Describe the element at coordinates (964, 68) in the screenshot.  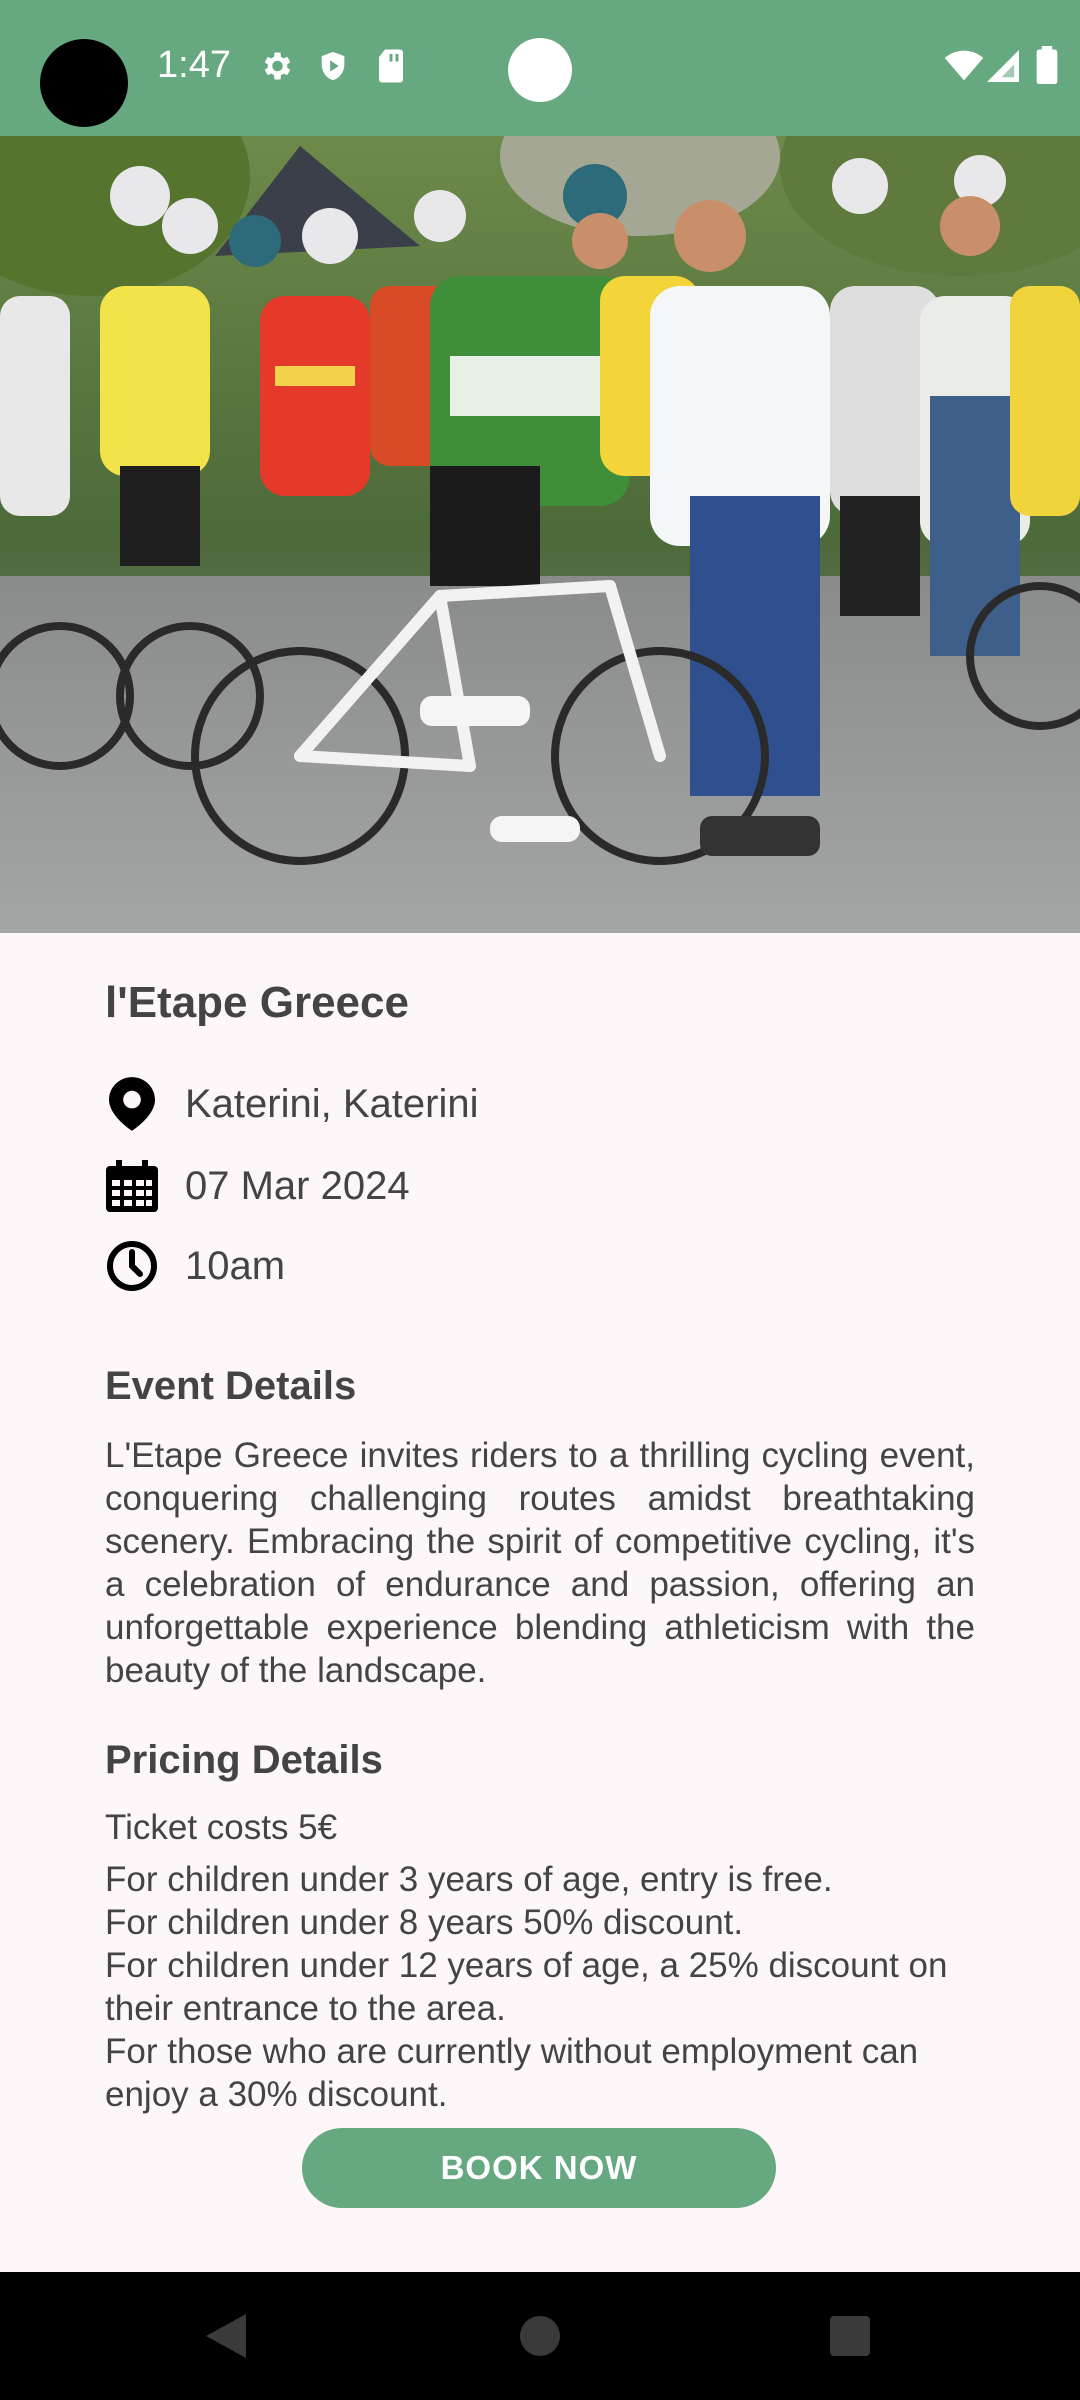
I see `wifi-icon` at that location.